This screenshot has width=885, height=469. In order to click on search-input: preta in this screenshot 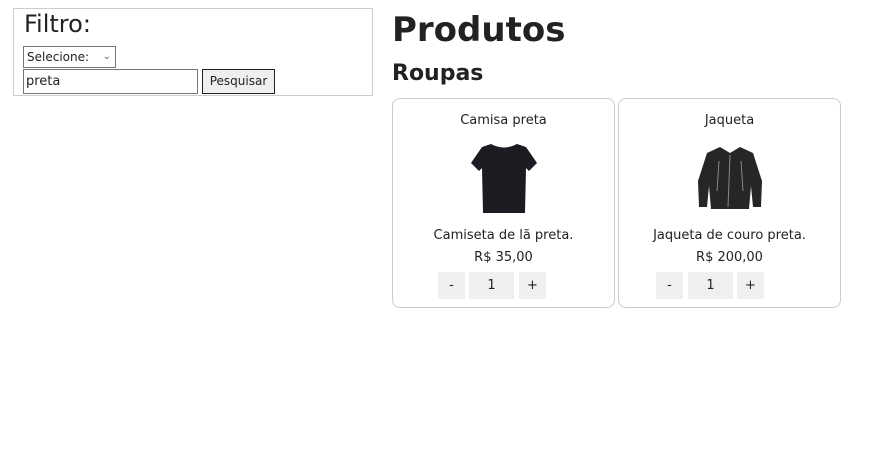, I will do `click(110, 81)`.